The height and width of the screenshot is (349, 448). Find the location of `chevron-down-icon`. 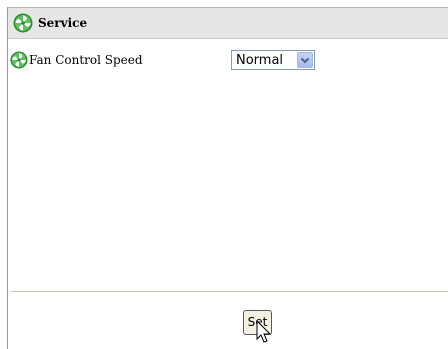

chevron-down-icon is located at coordinates (305, 60).